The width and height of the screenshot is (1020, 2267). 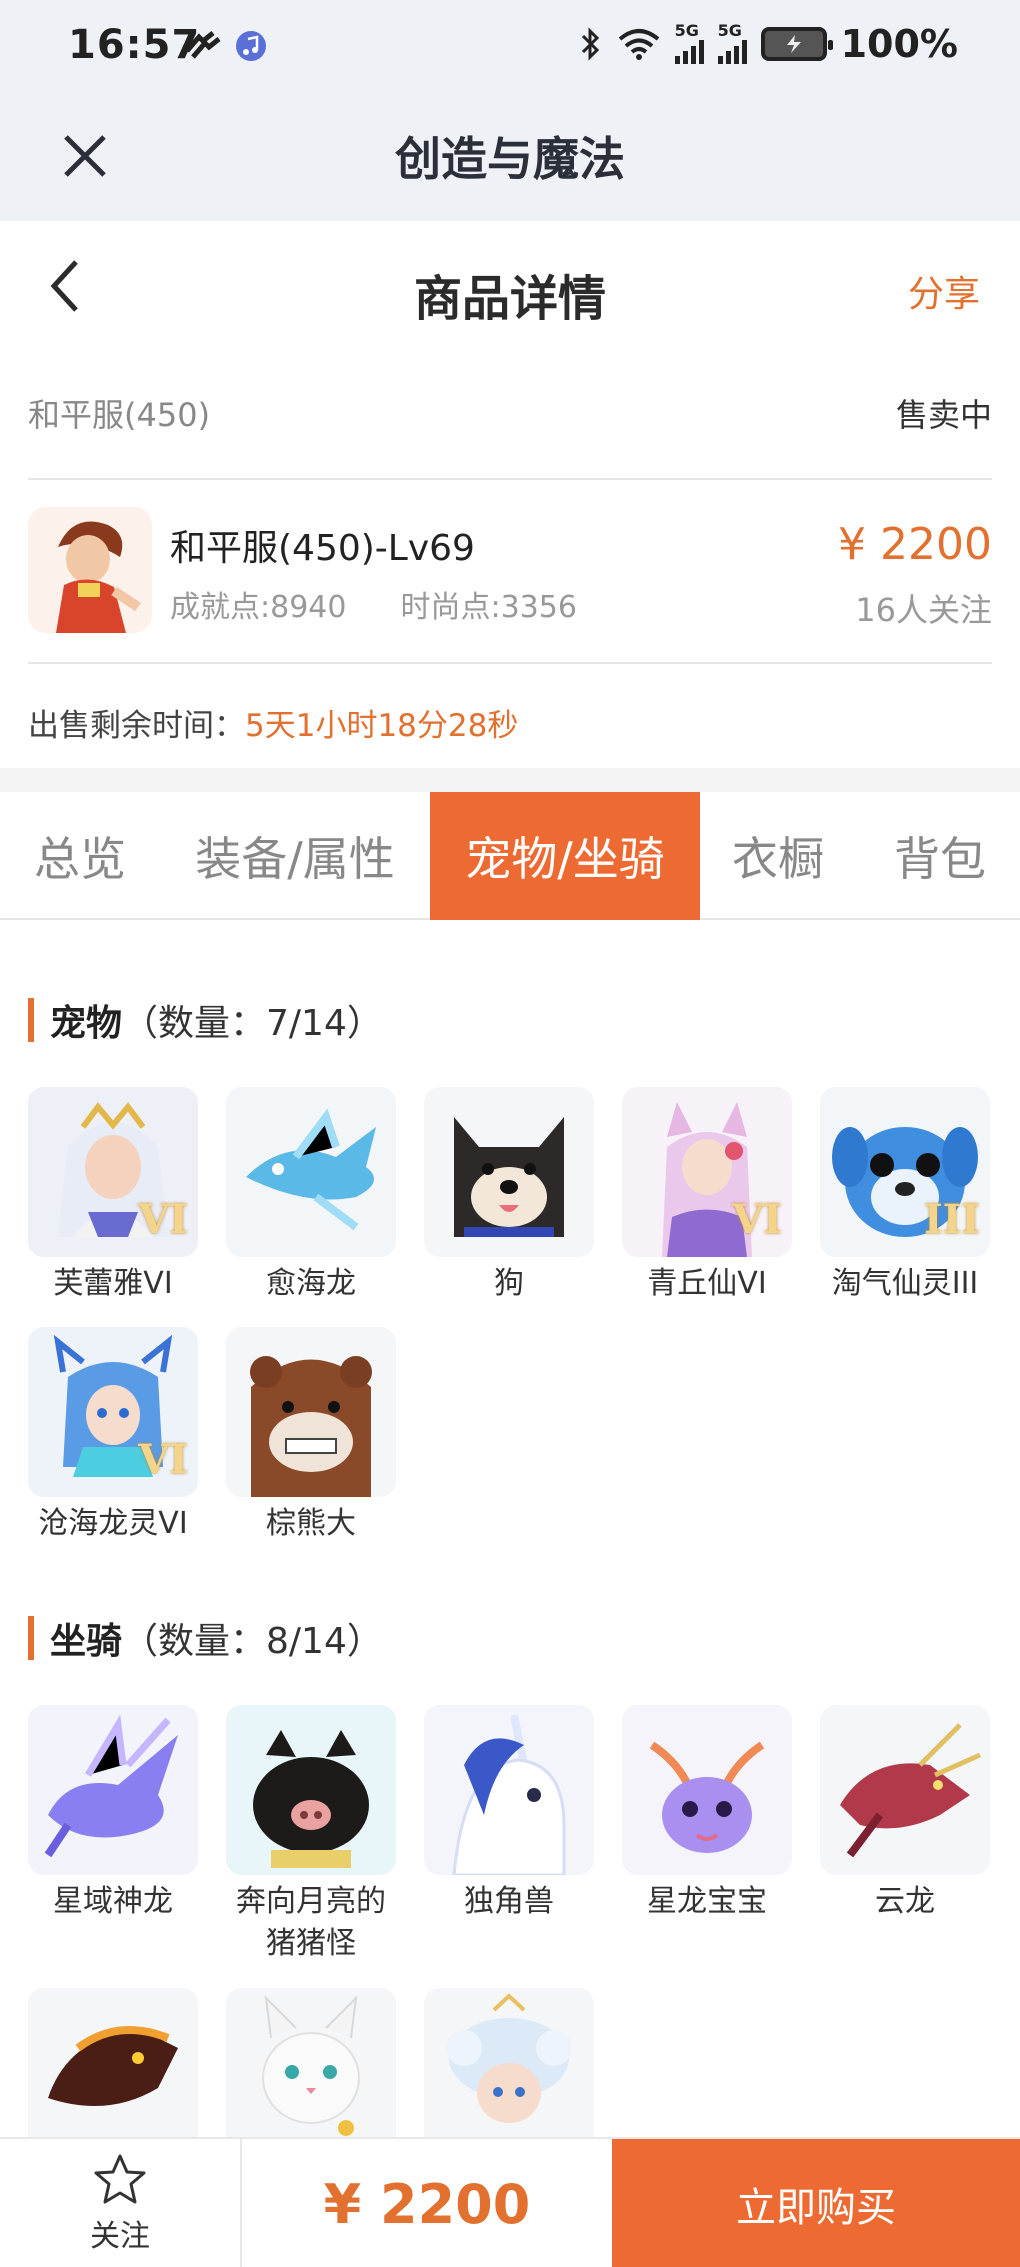 I want to click on pet-name: 愈海龙, so click(x=311, y=1283).